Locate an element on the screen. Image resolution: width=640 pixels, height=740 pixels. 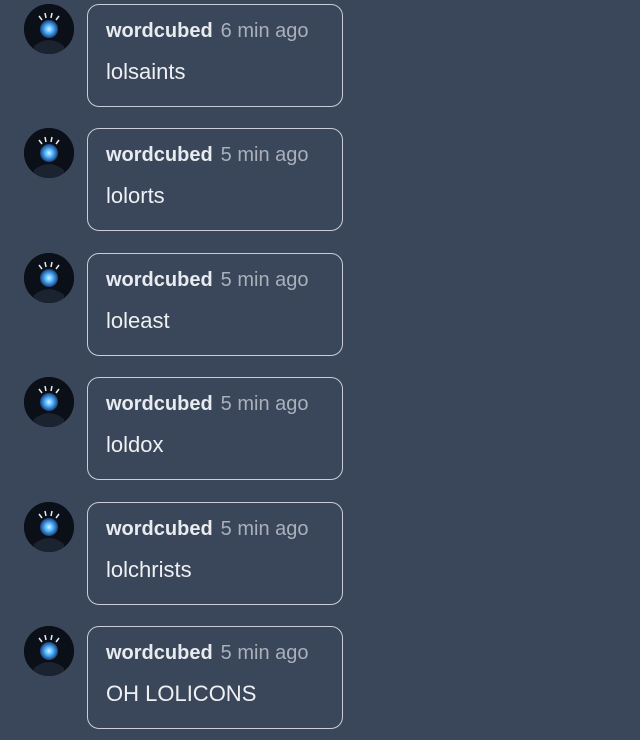
comment-item: wordcubed 5 min ago lolchrists is located at coordinates (320, 555).